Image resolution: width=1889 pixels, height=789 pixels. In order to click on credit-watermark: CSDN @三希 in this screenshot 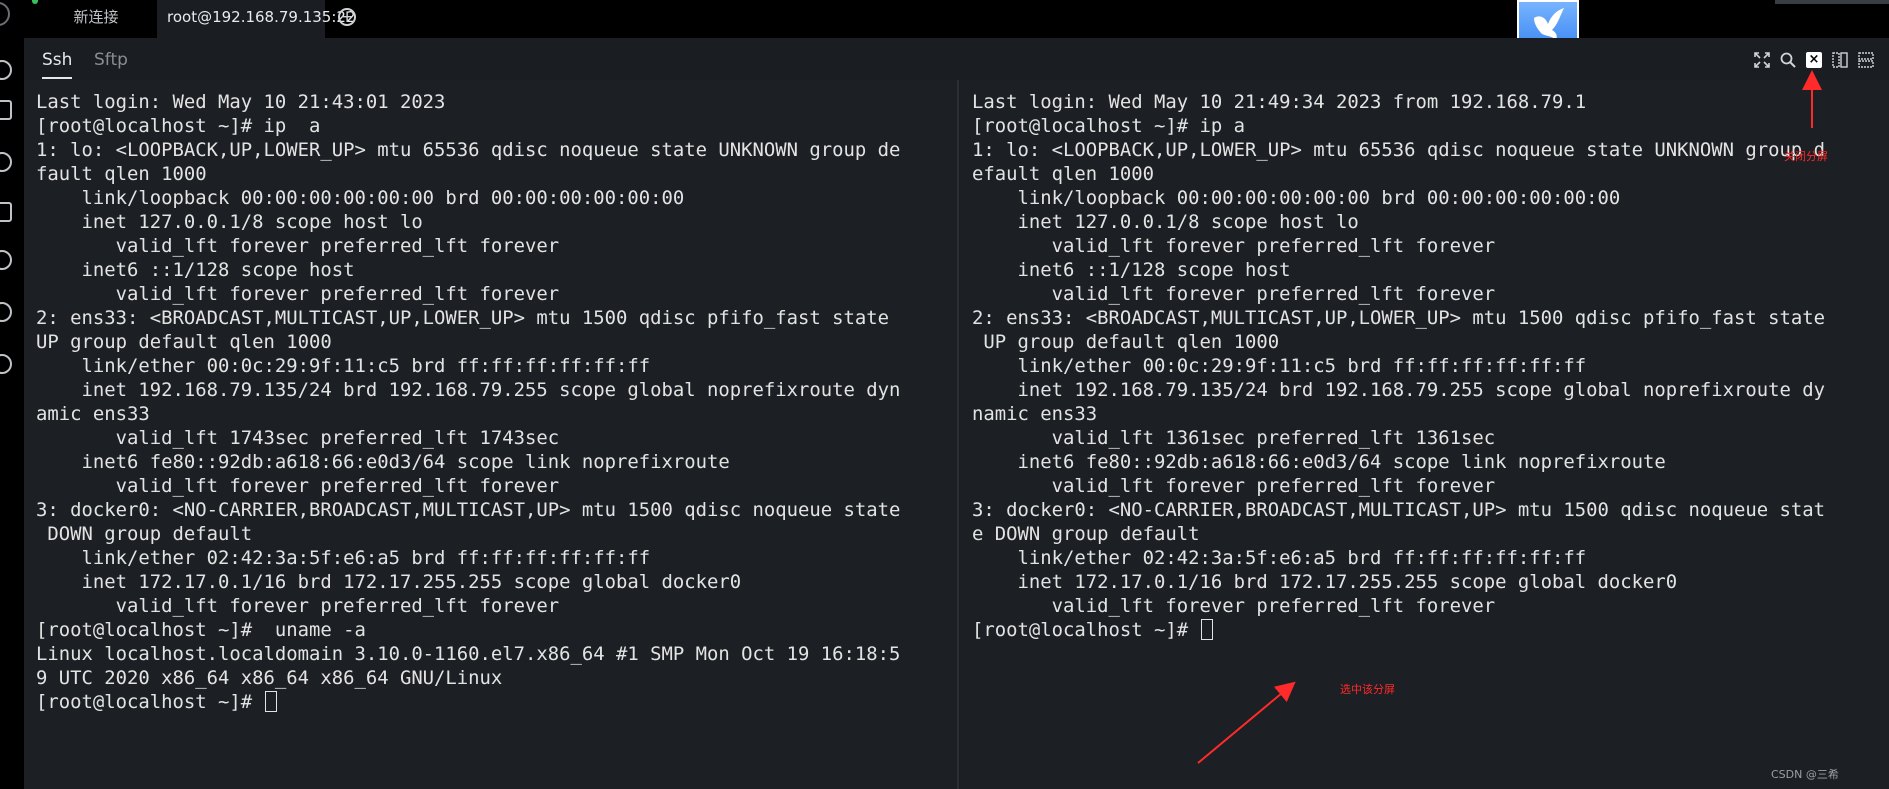, I will do `click(1805, 774)`.